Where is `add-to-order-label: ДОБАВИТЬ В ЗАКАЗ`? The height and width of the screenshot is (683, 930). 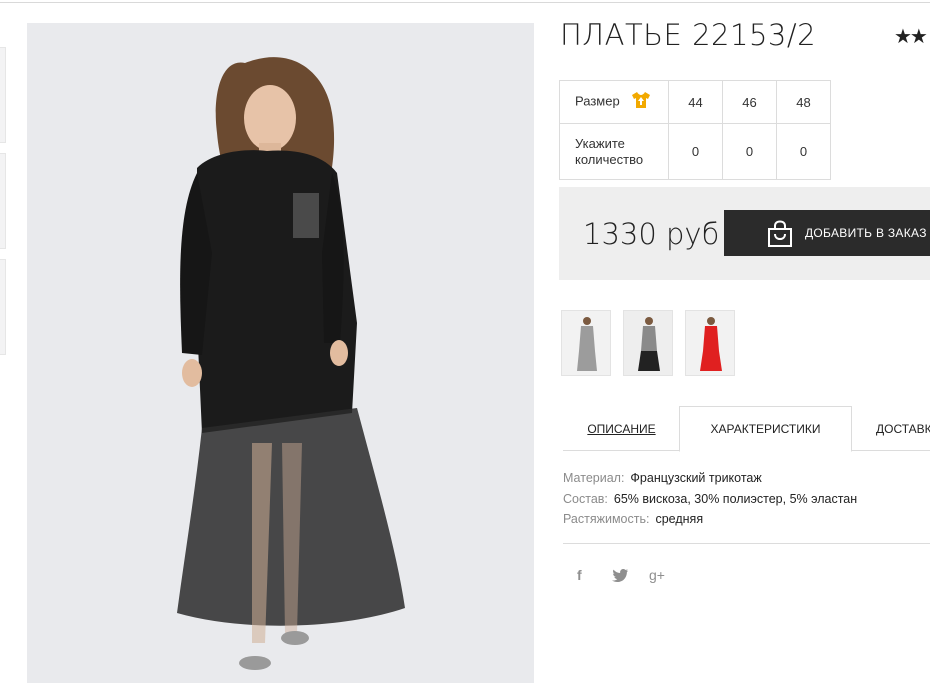 add-to-order-label: ДОБАВИТЬ В ЗАКАЗ is located at coordinates (866, 233).